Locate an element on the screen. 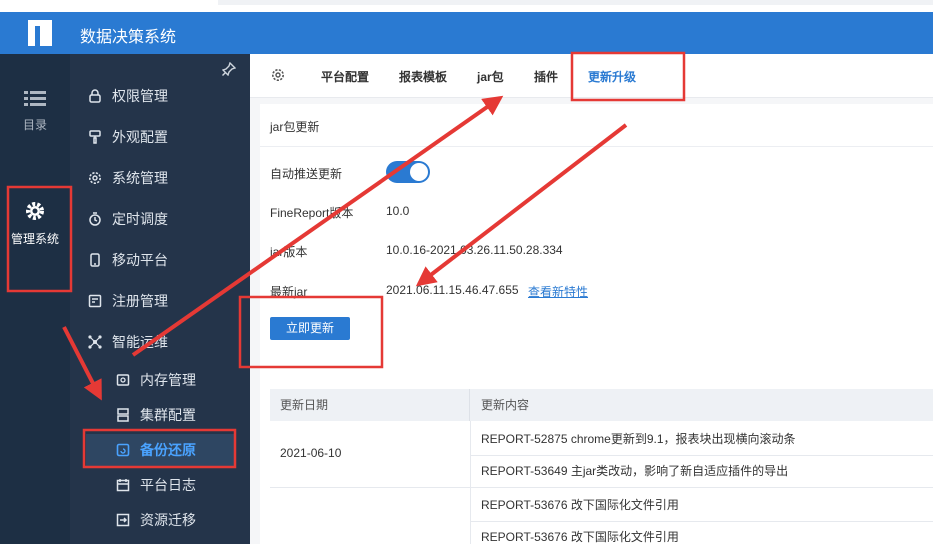 The width and height of the screenshot is (933, 544). tab-update-upgrade: 更新升级 is located at coordinates (612, 76).